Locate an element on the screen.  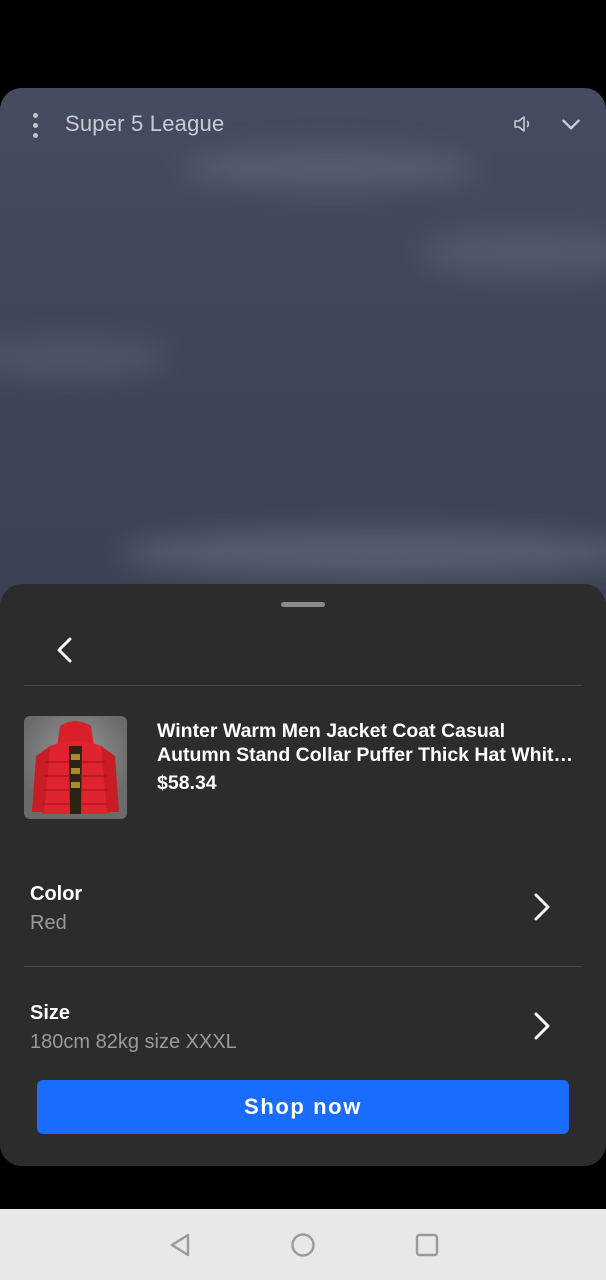
option-value: Red is located at coordinates (48, 923).